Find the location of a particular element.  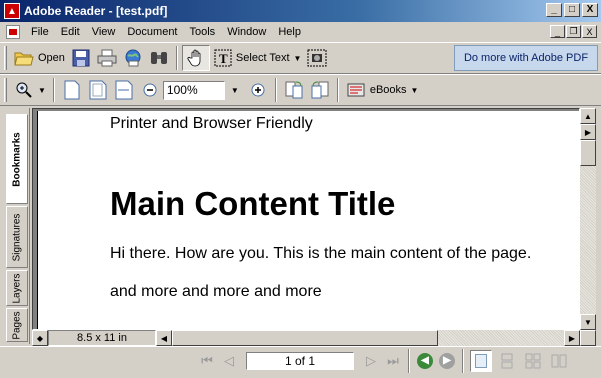

minimize-button: _ is located at coordinates (554, 10).